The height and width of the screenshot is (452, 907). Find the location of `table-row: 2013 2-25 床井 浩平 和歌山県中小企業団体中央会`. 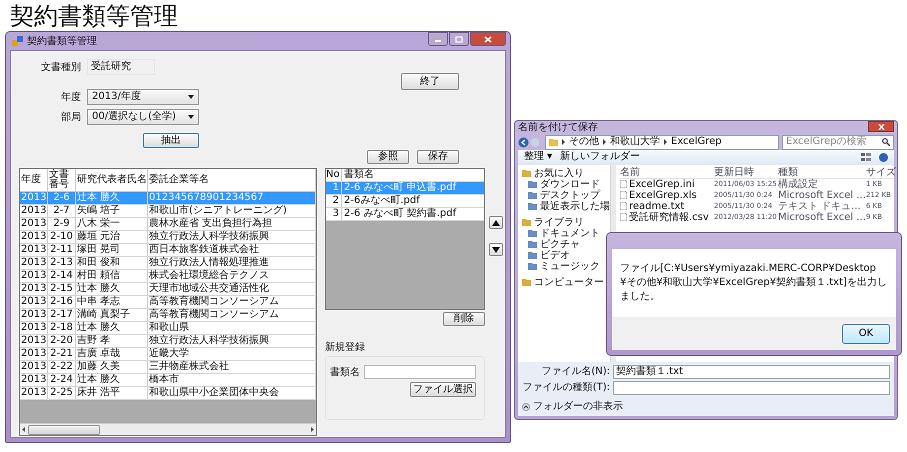

table-row: 2013 2-25 床井 浩平 和歌山県中小企業団体中央会 is located at coordinates (168, 393).